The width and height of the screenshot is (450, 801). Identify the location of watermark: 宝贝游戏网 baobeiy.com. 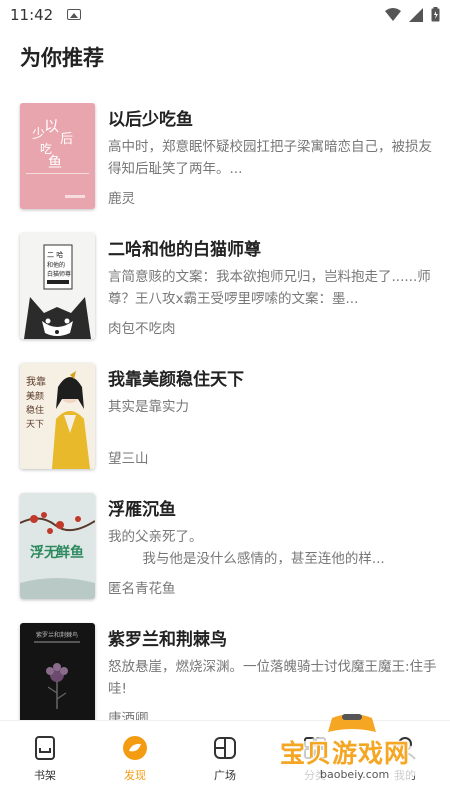
(352, 753).